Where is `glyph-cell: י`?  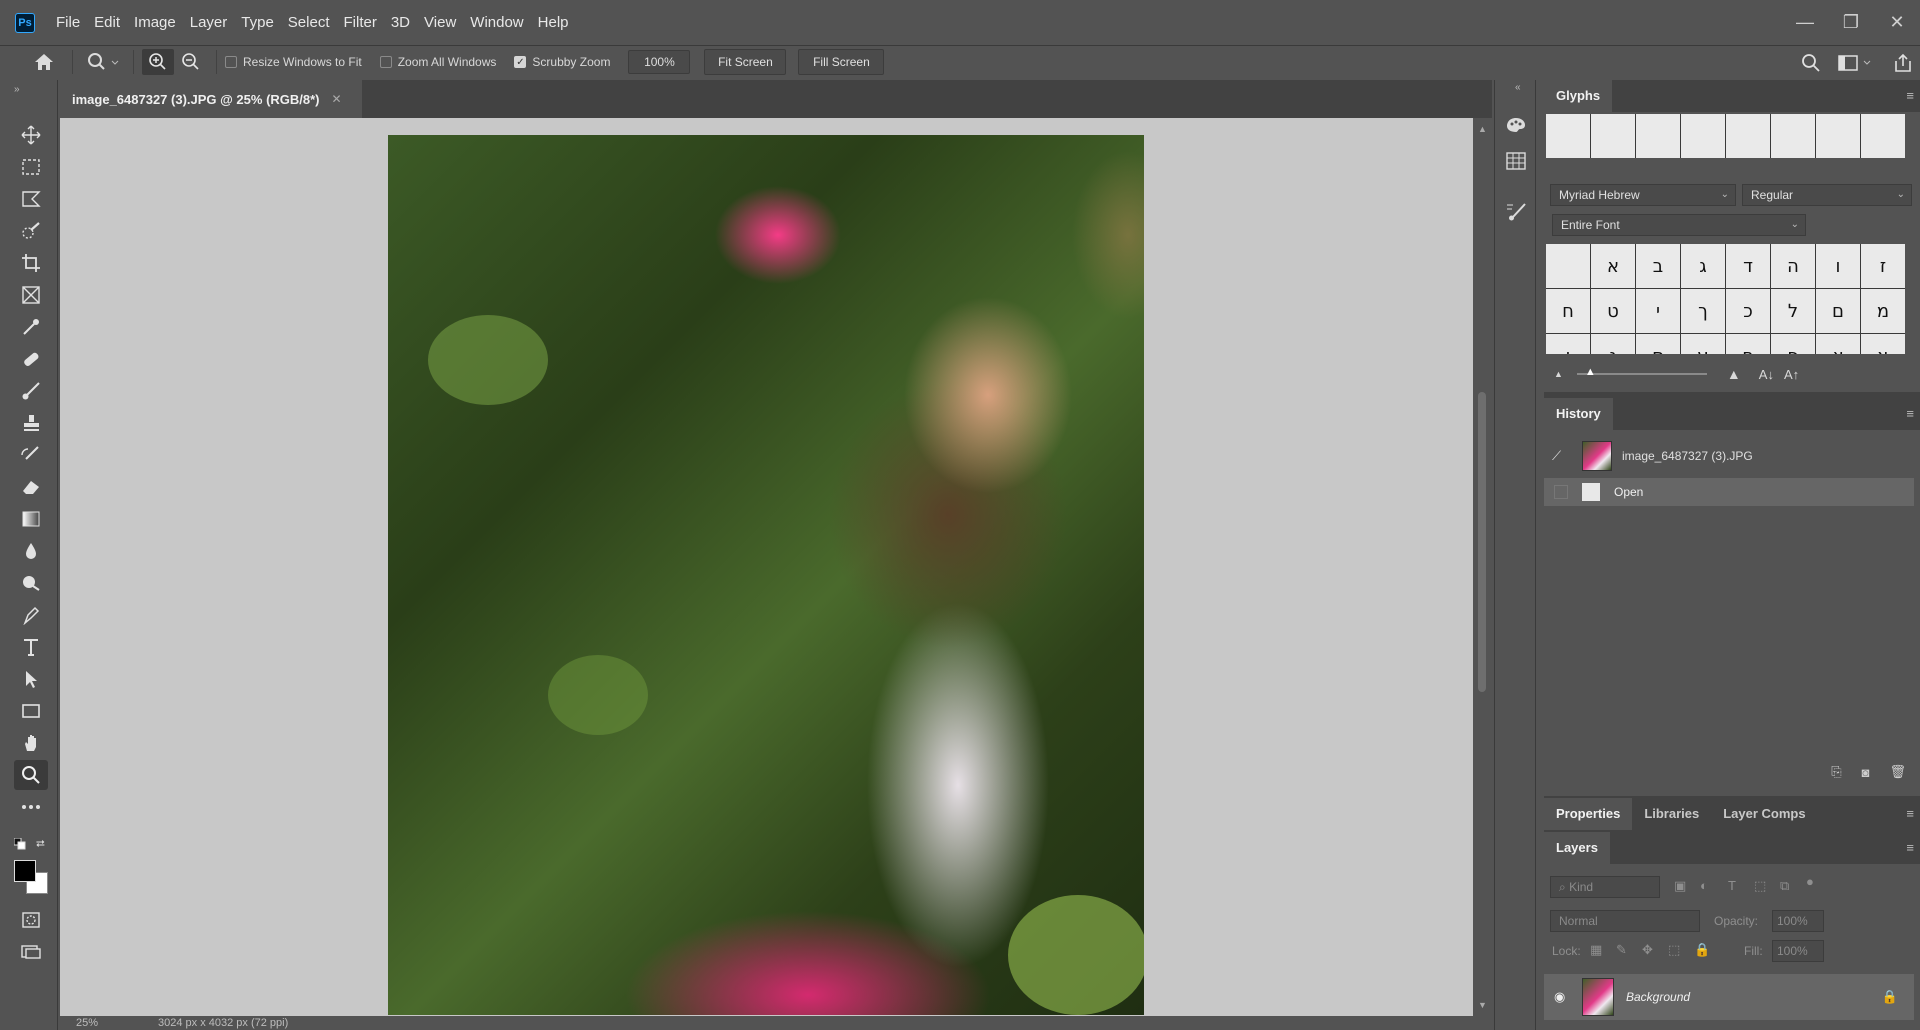 glyph-cell: י is located at coordinates (1658, 311).